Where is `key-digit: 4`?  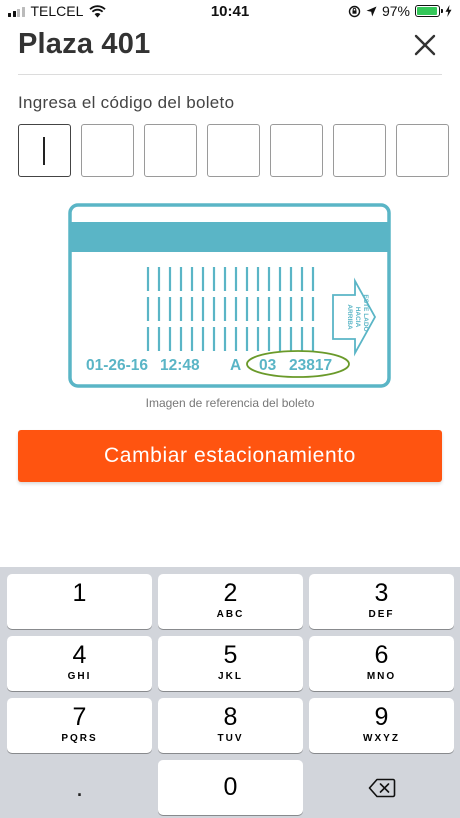
key-digit: 4 is located at coordinates (79, 655).